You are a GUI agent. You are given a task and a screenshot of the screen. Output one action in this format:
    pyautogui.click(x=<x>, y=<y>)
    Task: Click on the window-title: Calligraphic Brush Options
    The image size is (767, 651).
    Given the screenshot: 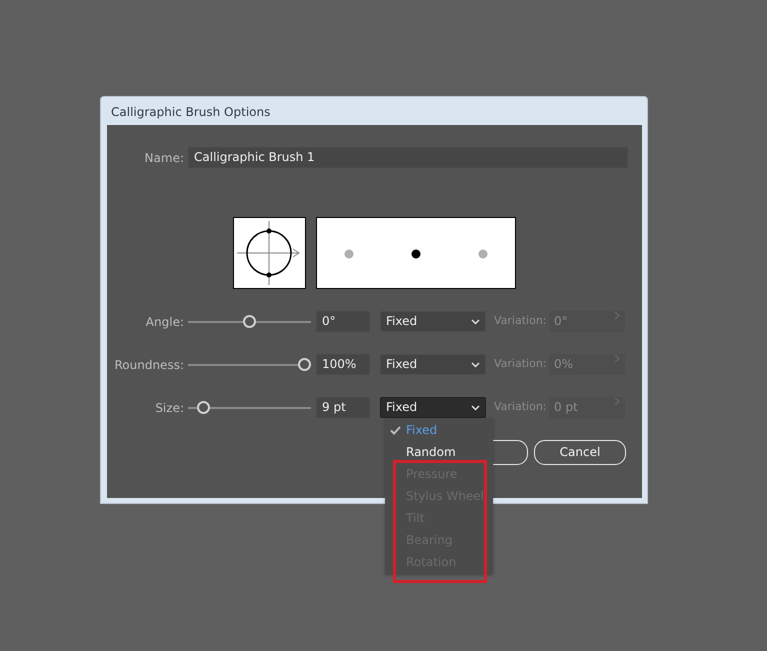 What is the action you would take?
    pyautogui.click(x=190, y=112)
    